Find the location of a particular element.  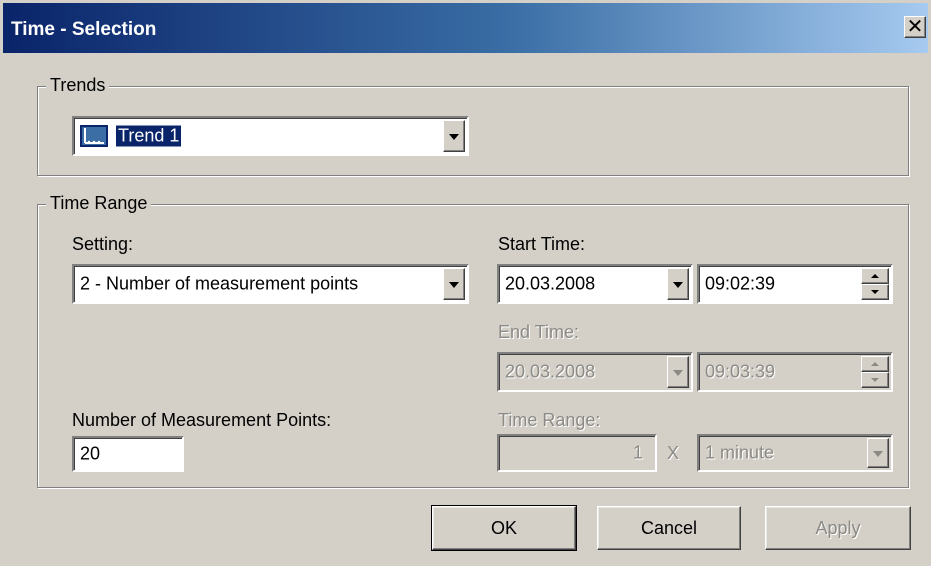

end-time-value: 09:03:39 is located at coordinates (740, 371).